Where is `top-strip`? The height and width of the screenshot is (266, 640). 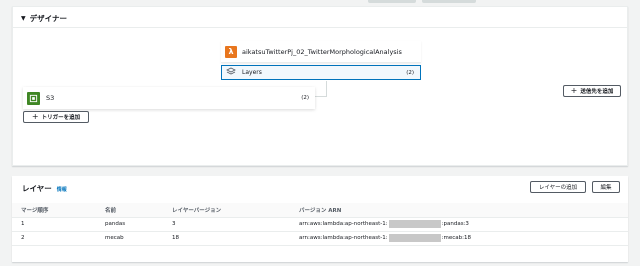 top-strip is located at coordinates (320, 2).